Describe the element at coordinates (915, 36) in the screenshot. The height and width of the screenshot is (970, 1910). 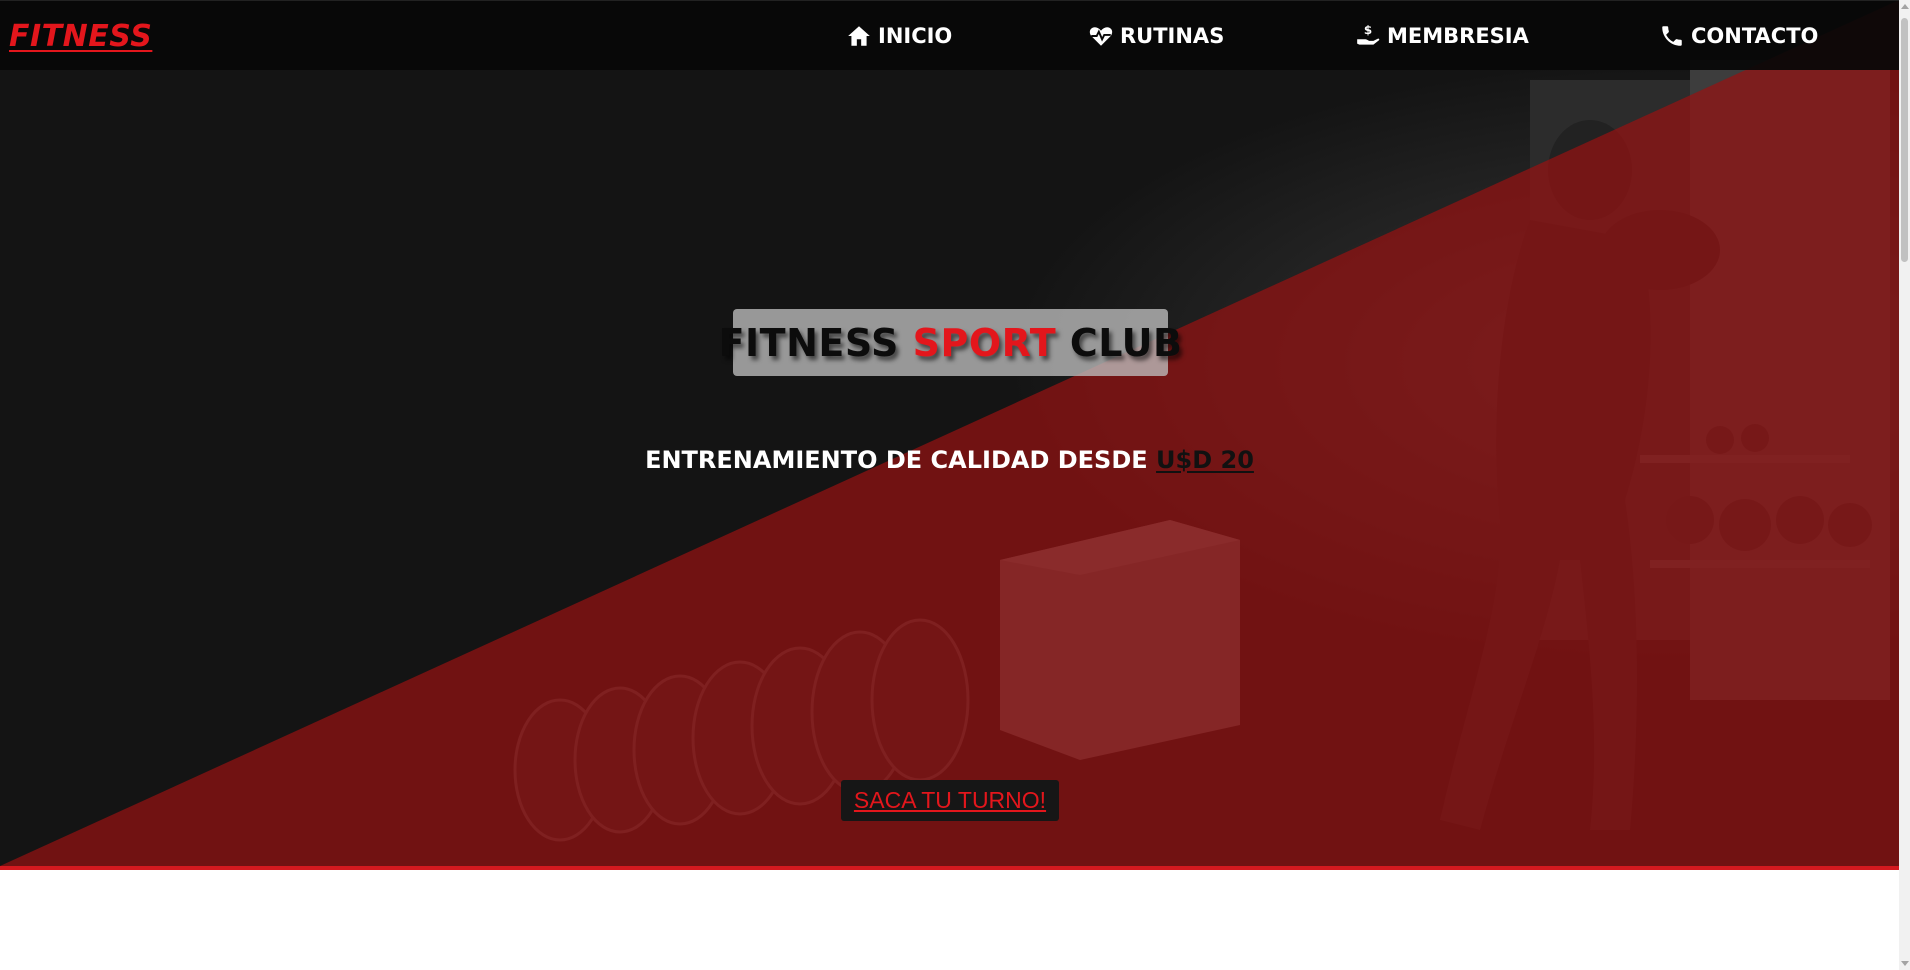
I see `nav-link-label: INICIO` at that location.